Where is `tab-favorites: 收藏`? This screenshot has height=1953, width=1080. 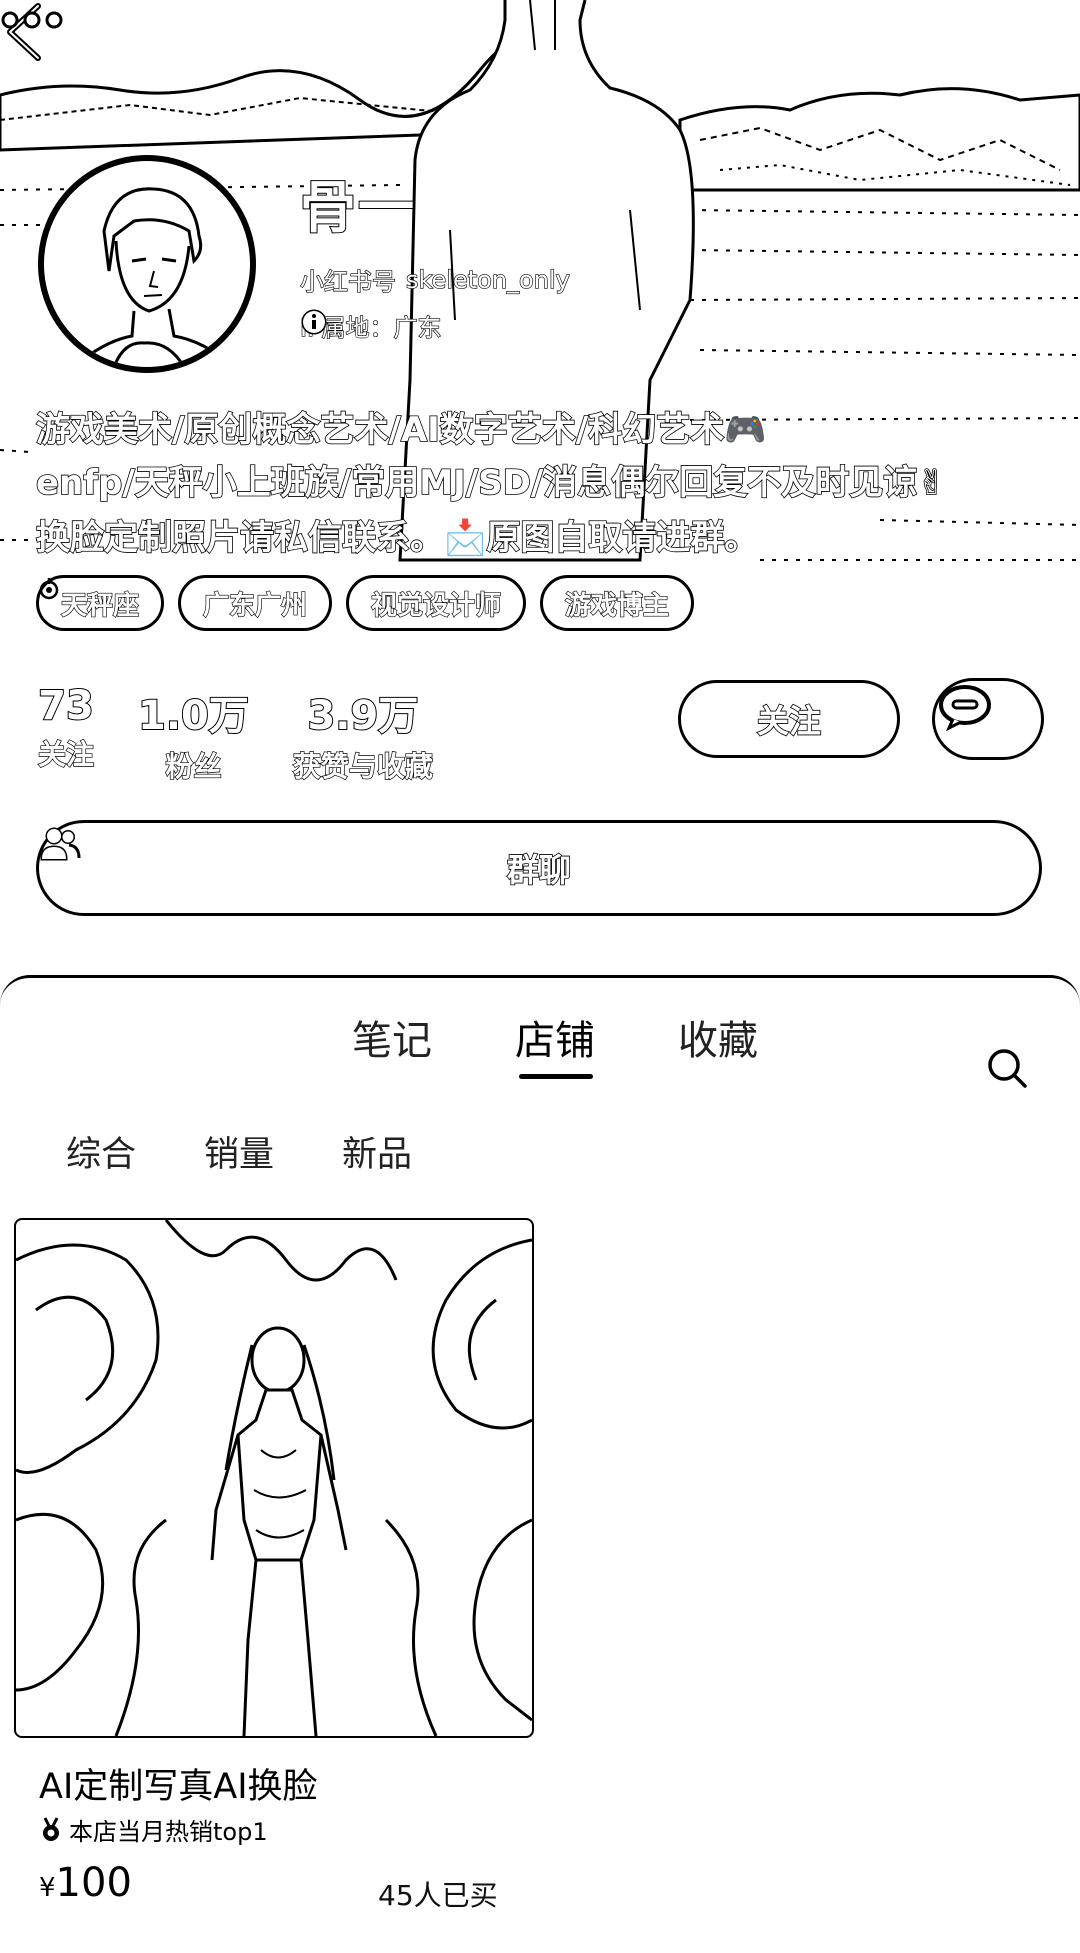 tab-favorites: 收藏 is located at coordinates (718, 1037).